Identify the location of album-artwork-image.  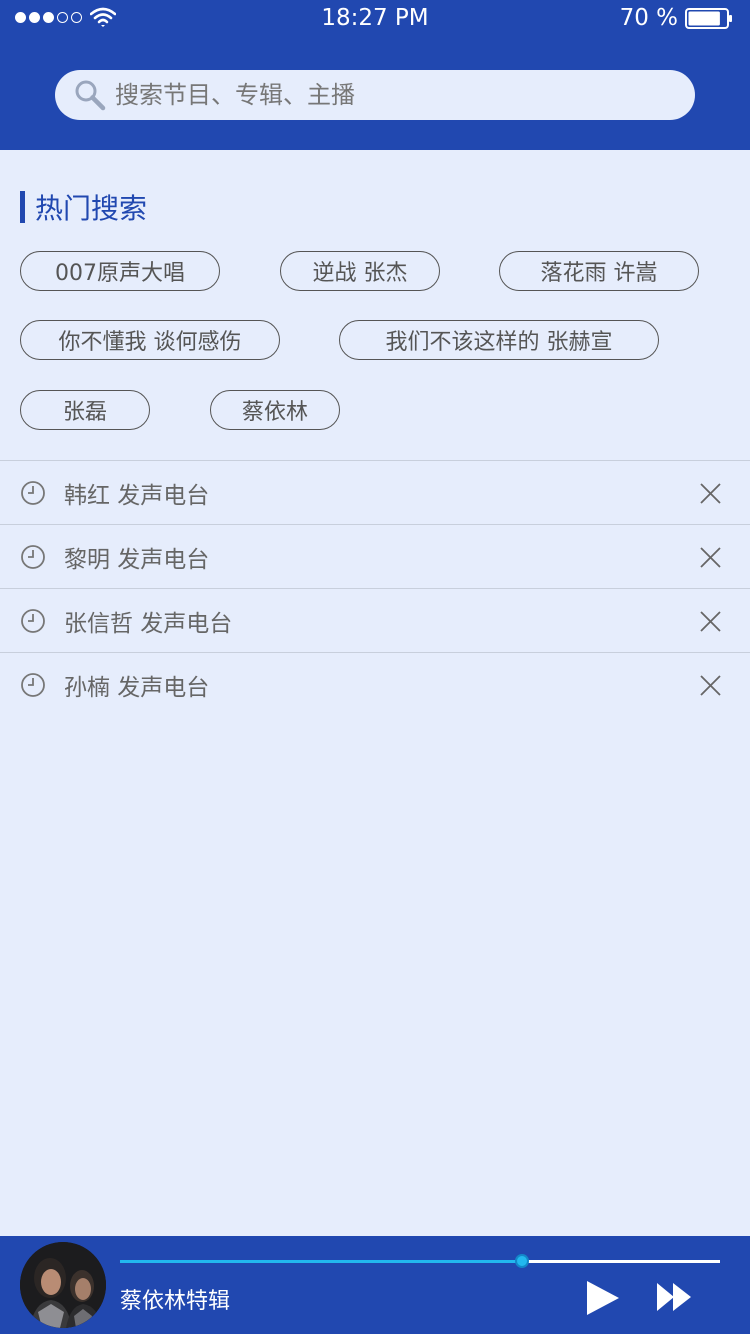
(63, 1285).